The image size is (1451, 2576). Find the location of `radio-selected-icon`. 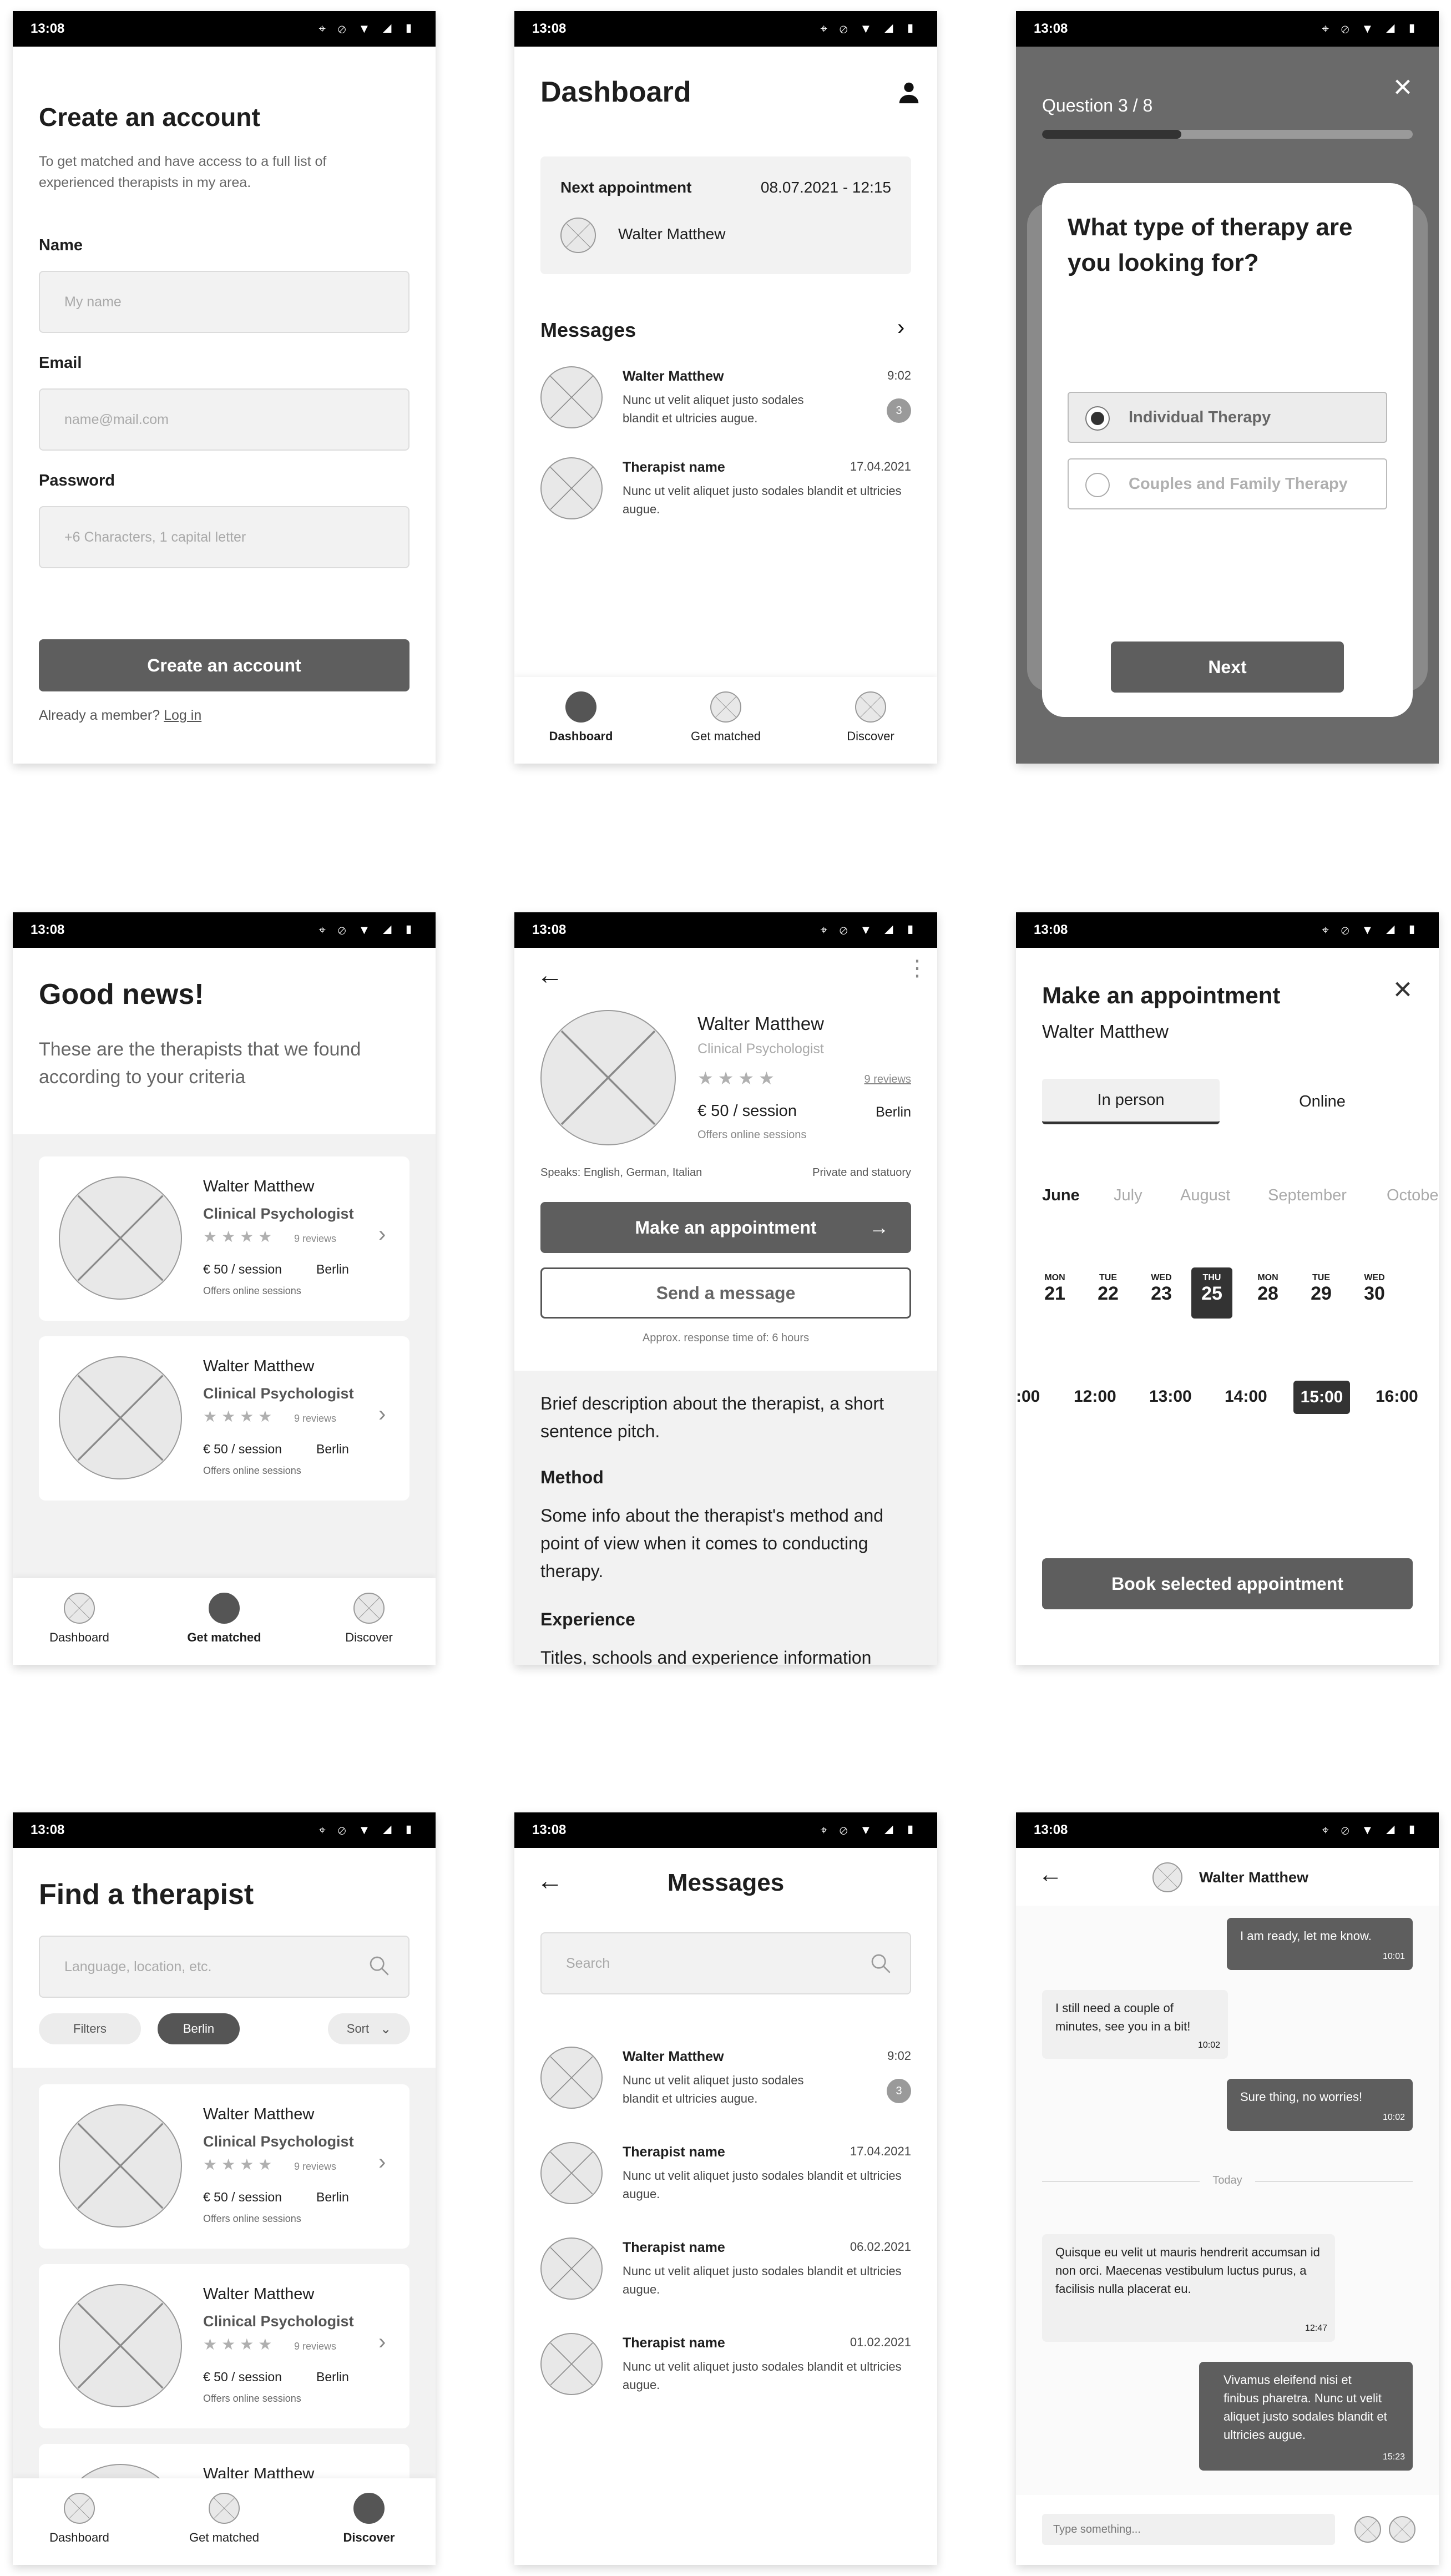

radio-selected-icon is located at coordinates (1097, 418).